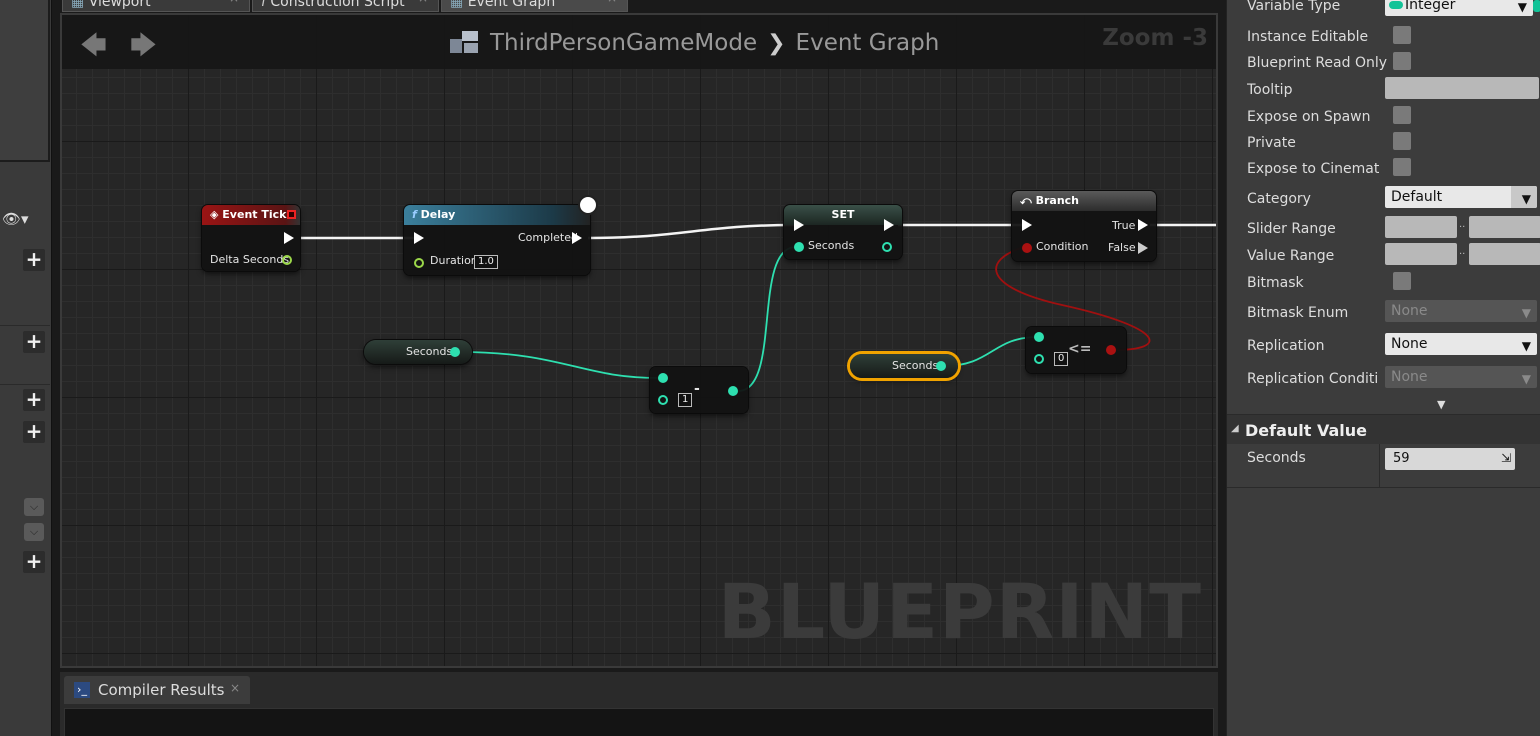 Image resolution: width=1540 pixels, height=736 pixels. What do you see at coordinates (1506, 458) in the screenshot?
I see `drag-resize-icon: ⇲` at bounding box center [1506, 458].